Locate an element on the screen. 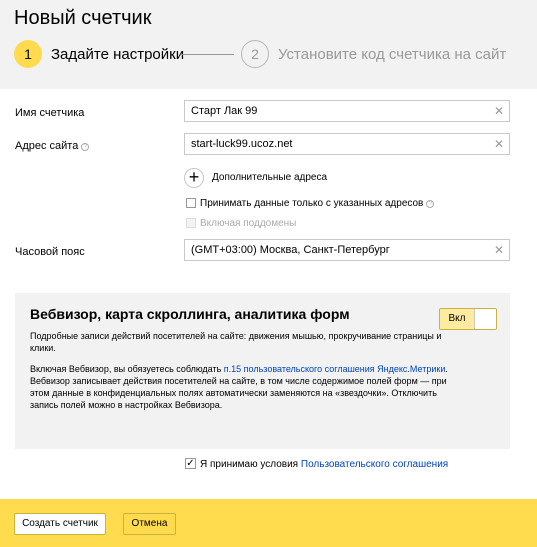  step-connector is located at coordinates (207, 54).